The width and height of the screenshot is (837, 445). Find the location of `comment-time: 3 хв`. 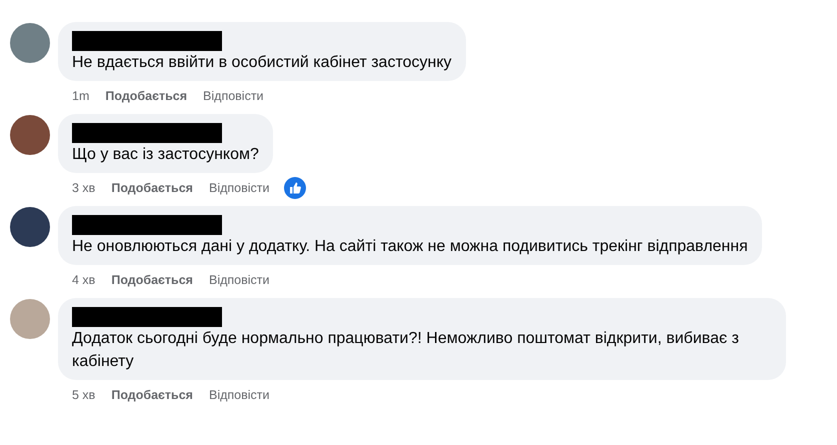

comment-time: 3 хв is located at coordinates (84, 188).